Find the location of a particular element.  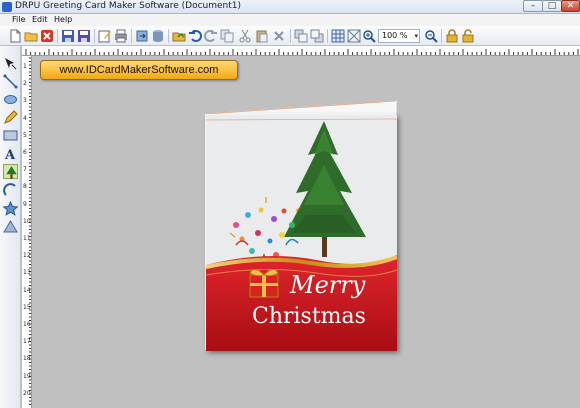

menu-bar: File Edit Help is located at coordinates (290, 20).